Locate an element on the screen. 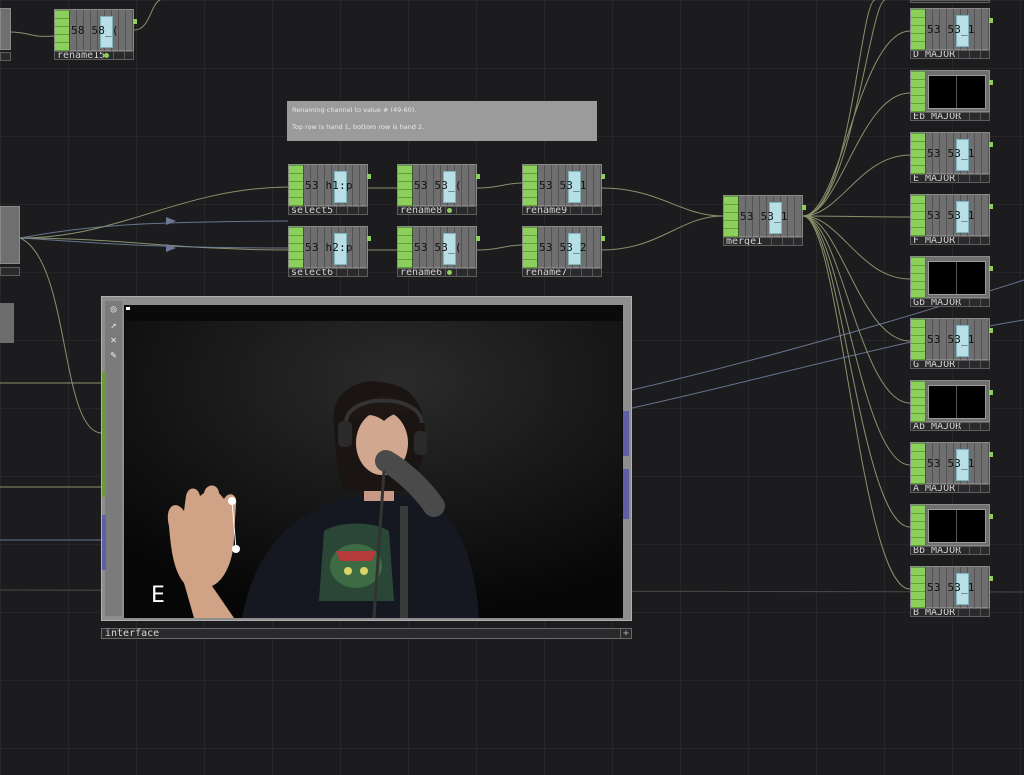 The image size is (1024, 775). node-label: rename9 is located at coordinates (546, 210).